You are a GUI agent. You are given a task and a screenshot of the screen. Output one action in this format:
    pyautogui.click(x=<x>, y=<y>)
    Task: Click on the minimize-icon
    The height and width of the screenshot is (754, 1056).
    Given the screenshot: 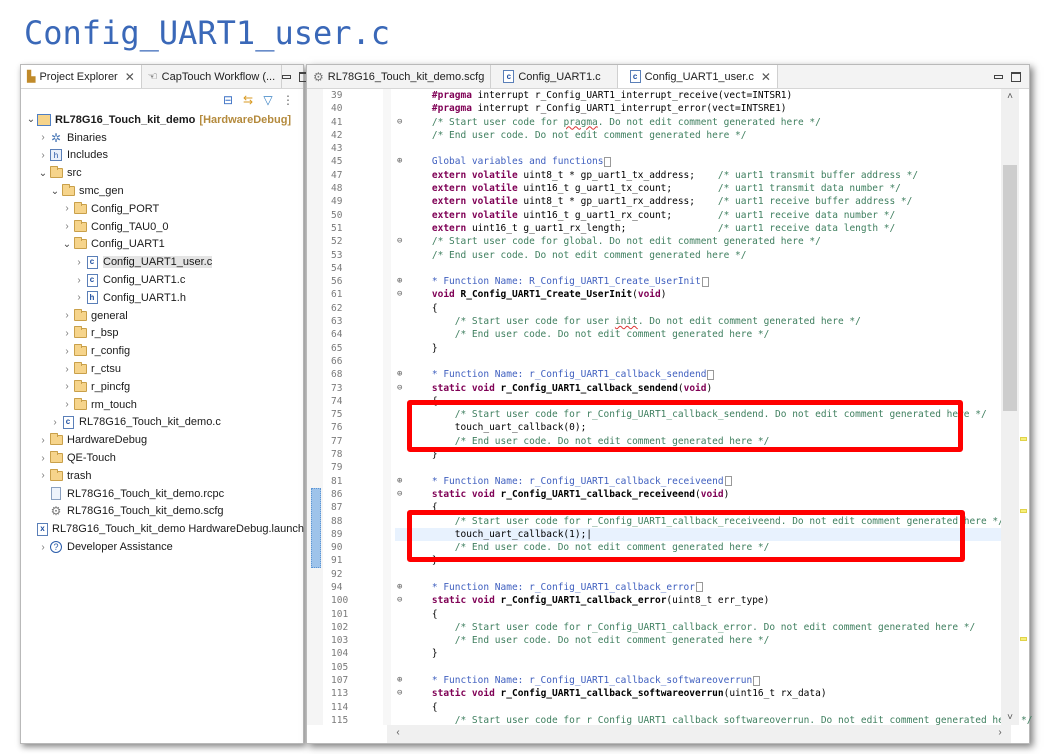 What is the action you would take?
    pyautogui.click(x=998, y=76)
    